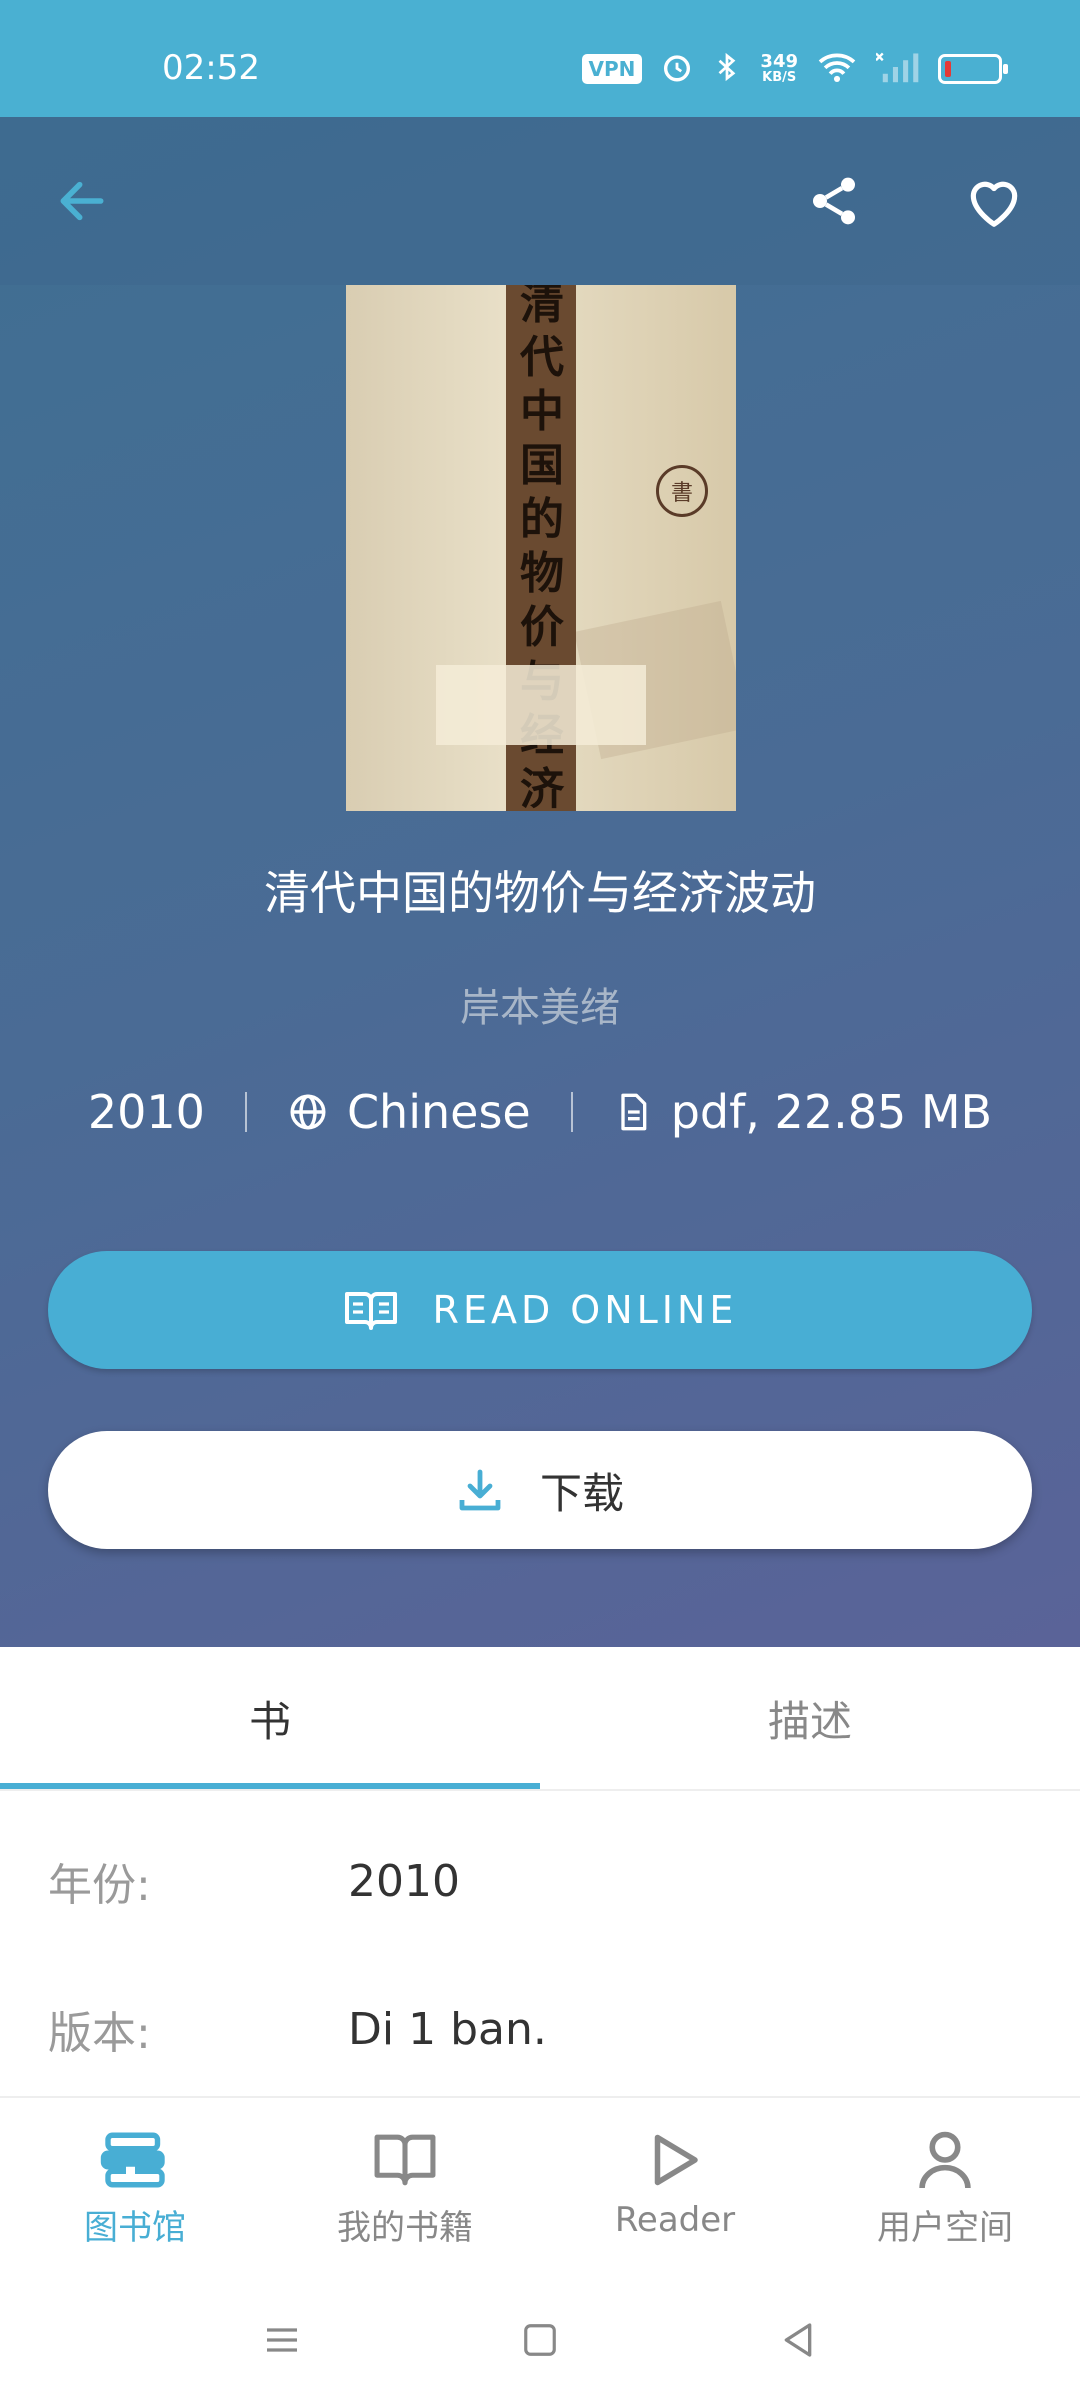 Image resolution: width=1080 pixels, height=2400 pixels. Describe the element at coordinates (948, 69) in the screenshot. I see `battery-level` at that location.